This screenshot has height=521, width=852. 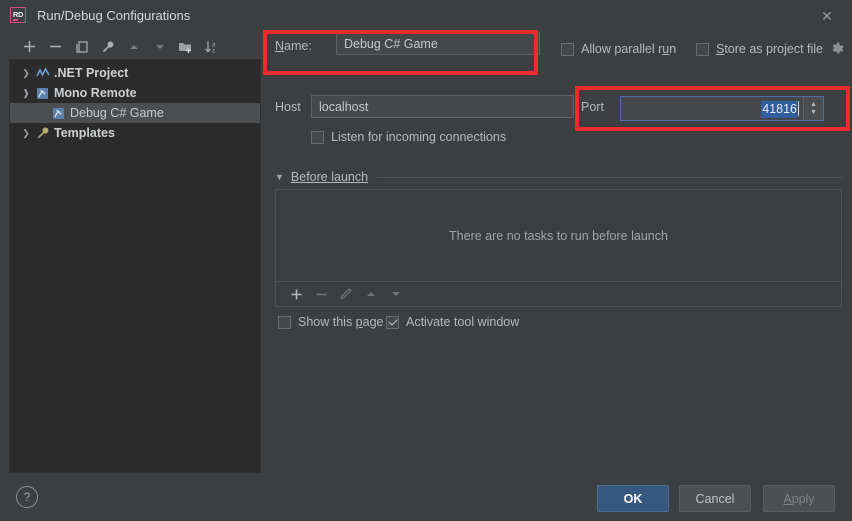 I want to click on task-move-up-button, so click(x=371, y=294).